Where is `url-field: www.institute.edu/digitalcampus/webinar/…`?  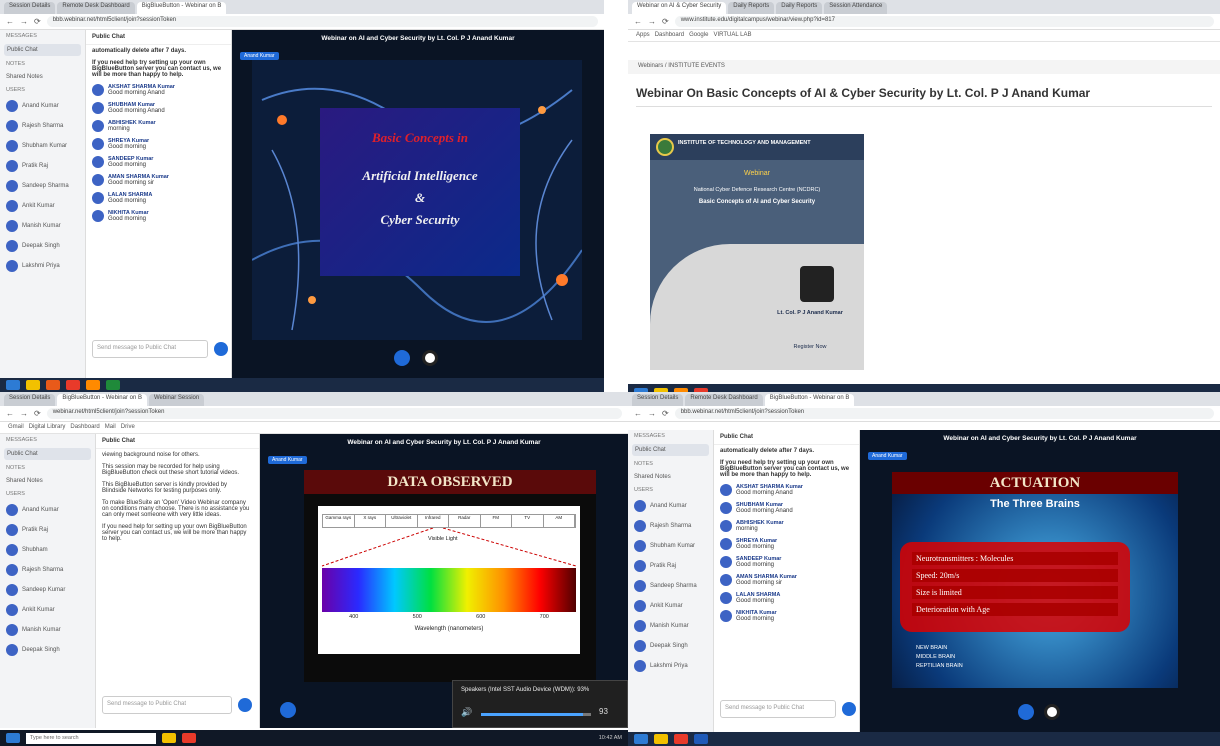 url-field: www.institute.edu/digitalcampus/webinar/… is located at coordinates (944, 21).